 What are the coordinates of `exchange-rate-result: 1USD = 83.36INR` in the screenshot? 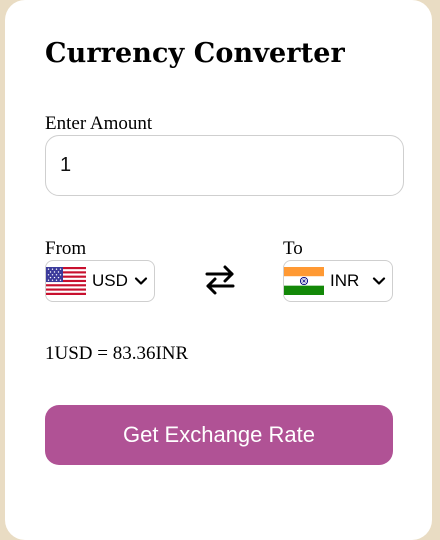 It's located at (117, 353).